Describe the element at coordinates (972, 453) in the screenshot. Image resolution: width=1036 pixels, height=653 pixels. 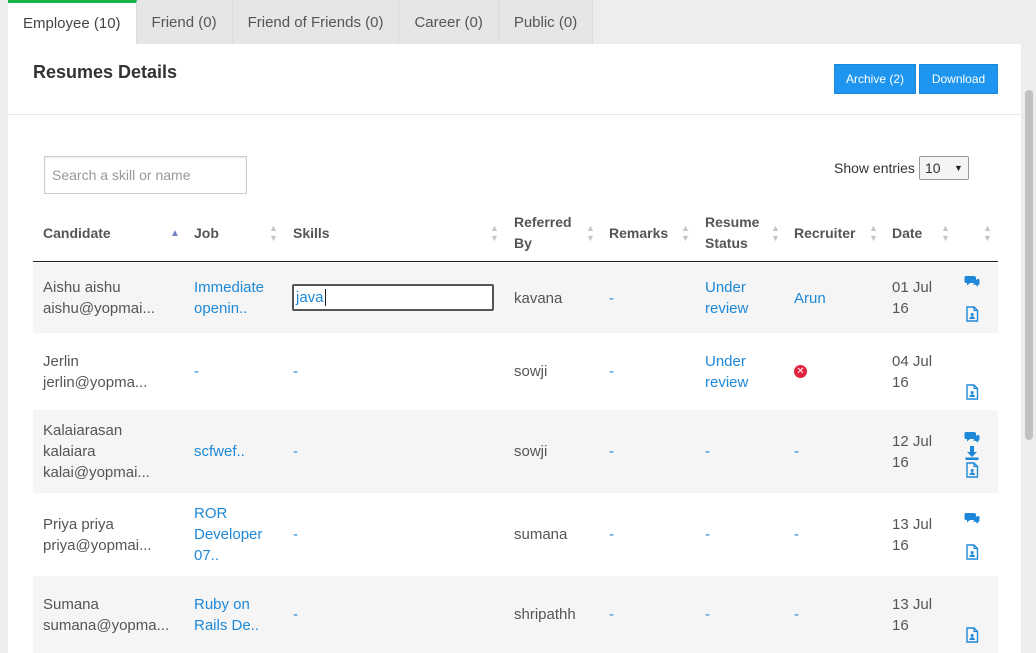
I see `download-icon` at that location.